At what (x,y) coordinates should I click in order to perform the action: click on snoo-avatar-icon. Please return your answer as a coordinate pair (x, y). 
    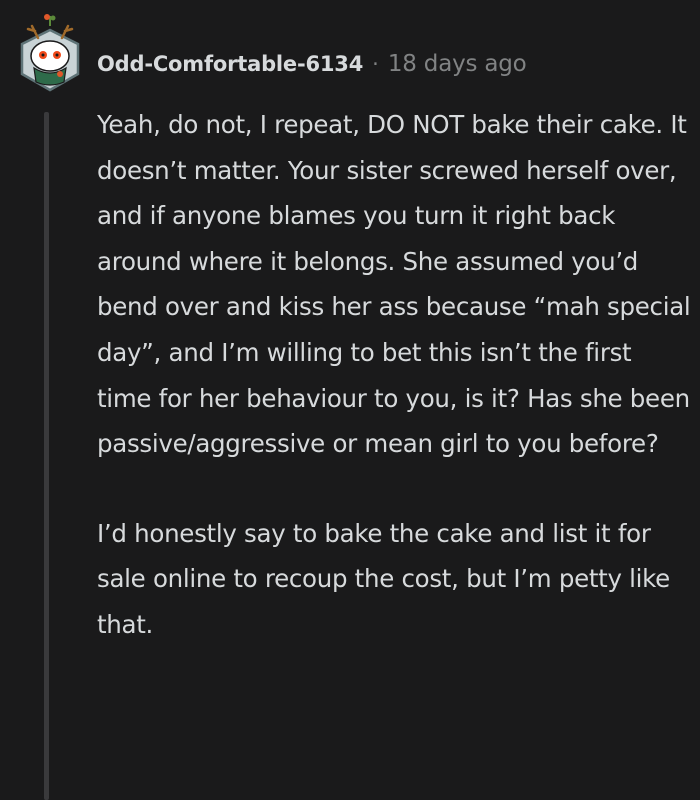
    Looking at the image, I should click on (50, 53).